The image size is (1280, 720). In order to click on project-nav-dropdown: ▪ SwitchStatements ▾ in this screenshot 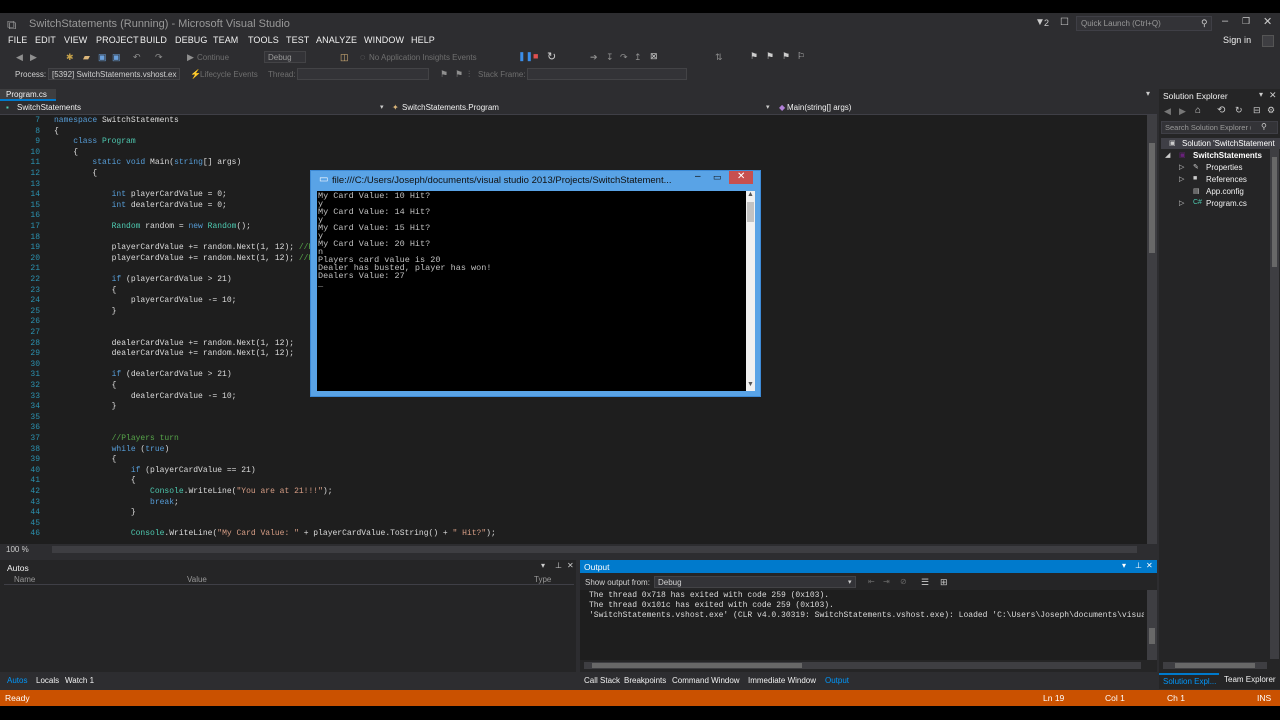, I will do `click(194, 107)`.